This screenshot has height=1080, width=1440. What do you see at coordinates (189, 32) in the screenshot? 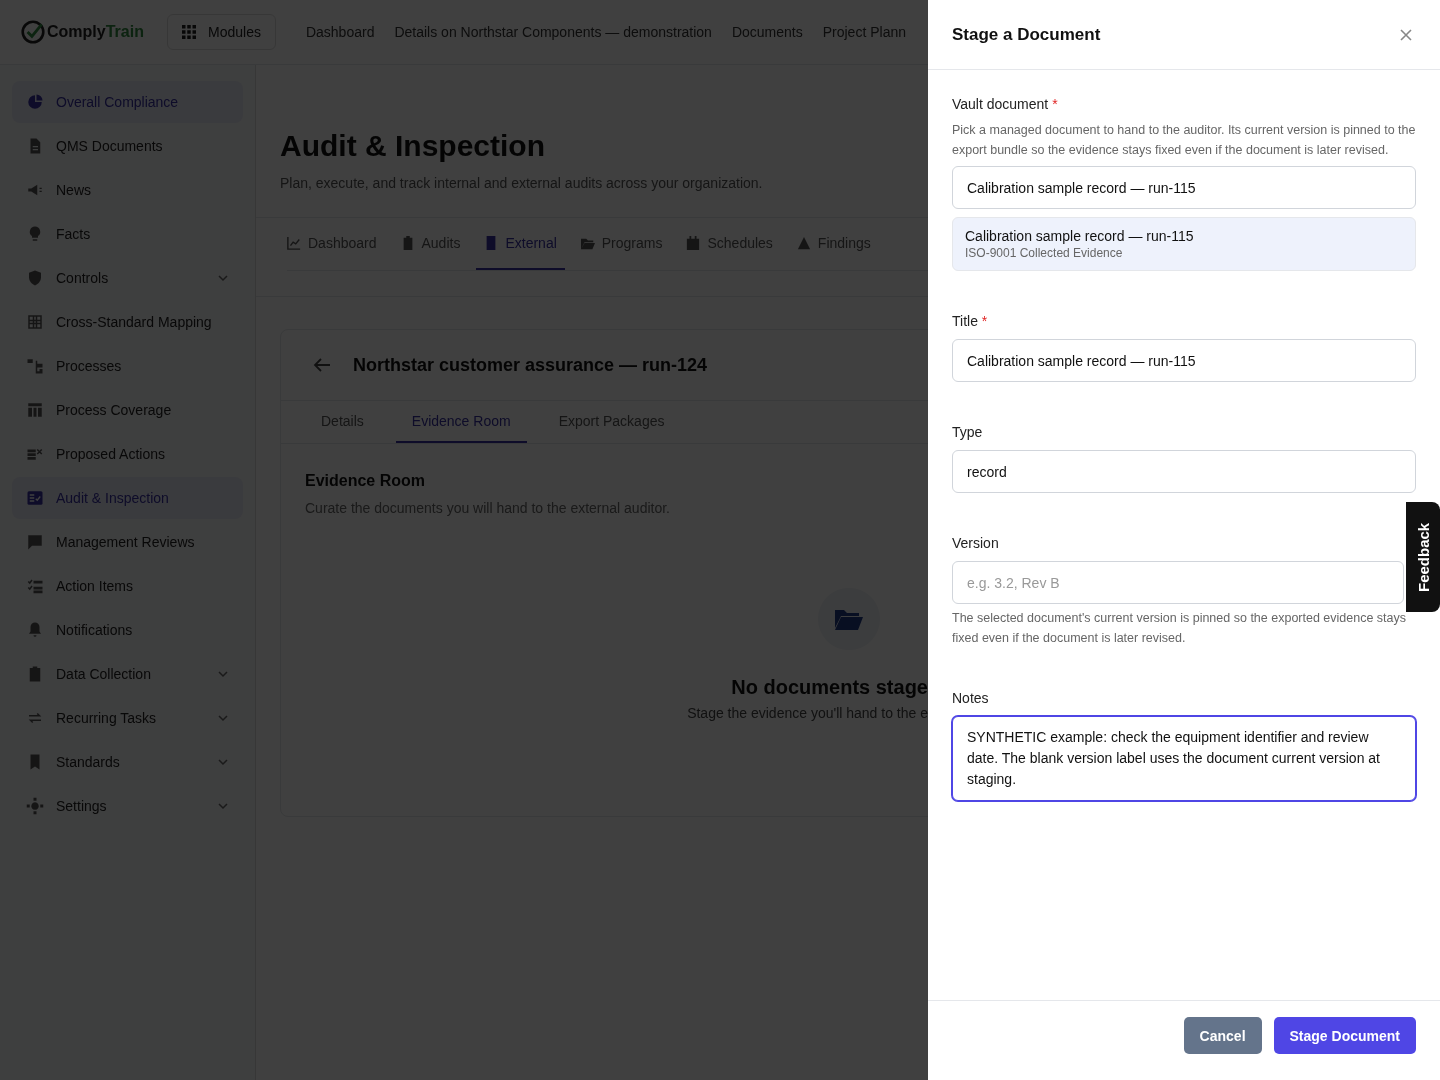
I see `grid-icon` at bounding box center [189, 32].